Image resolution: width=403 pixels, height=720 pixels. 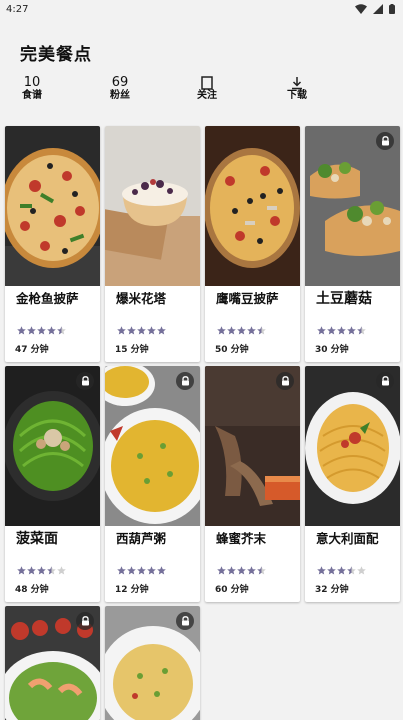 I want to click on recipe-title: 意大利面配, so click(x=347, y=538).